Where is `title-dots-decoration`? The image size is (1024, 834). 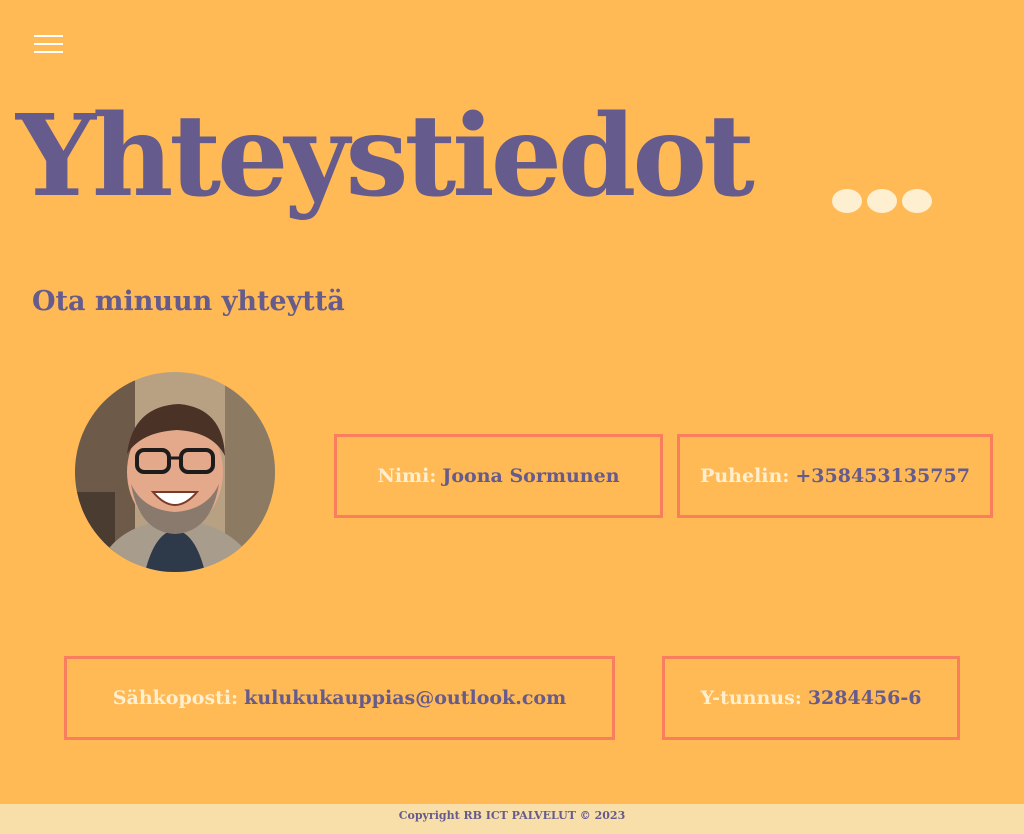
title-dots-decoration is located at coordinates (882, 202).